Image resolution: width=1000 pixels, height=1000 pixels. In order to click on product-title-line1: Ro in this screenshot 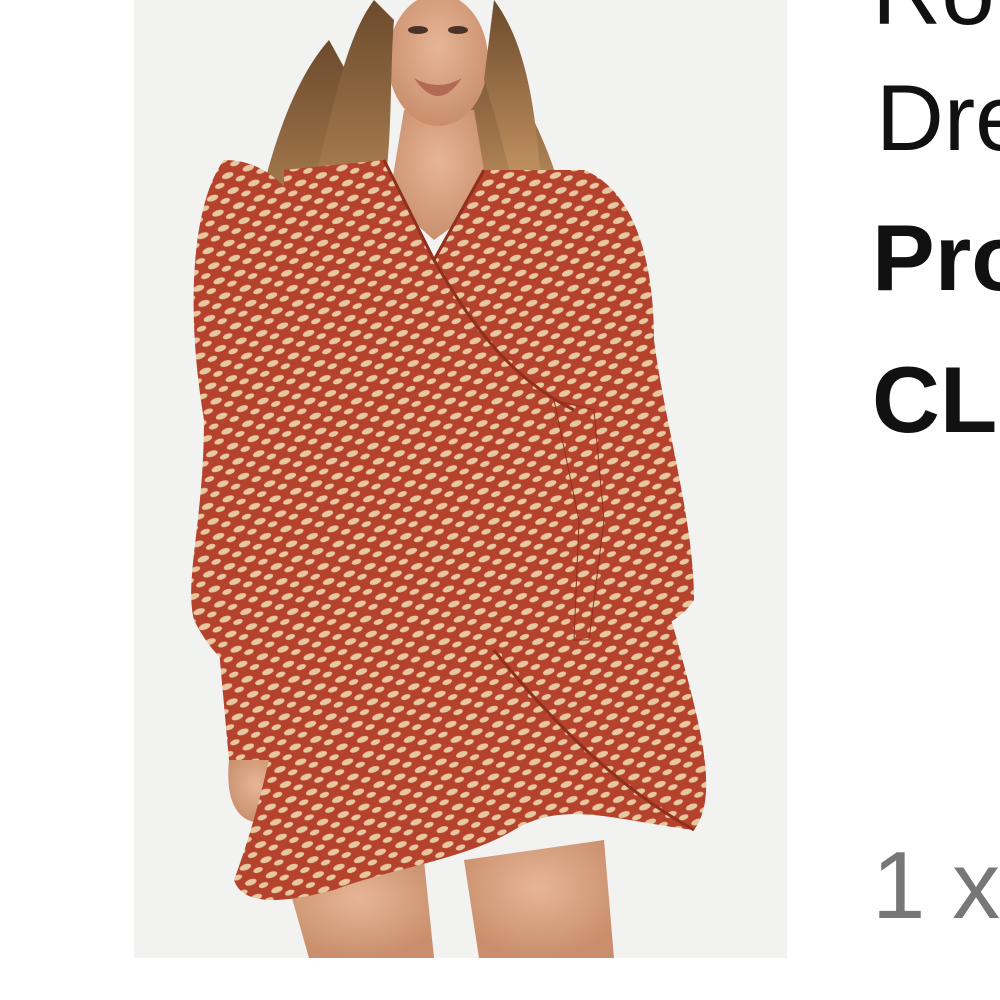, I will do `click(933, 20)`.